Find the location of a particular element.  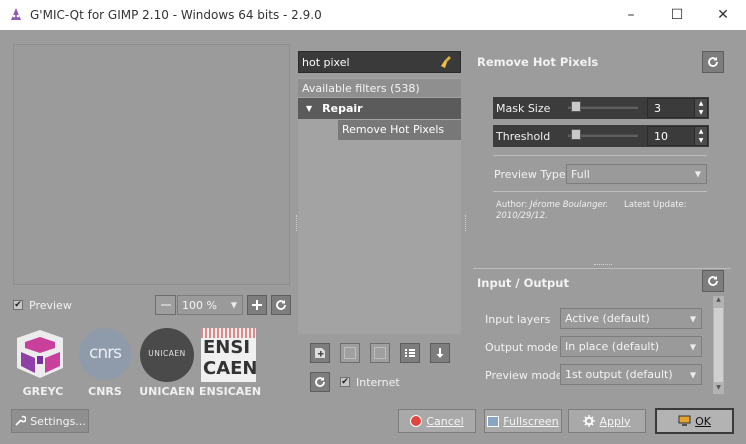

rename-icon is located at coordinates (350, 353).